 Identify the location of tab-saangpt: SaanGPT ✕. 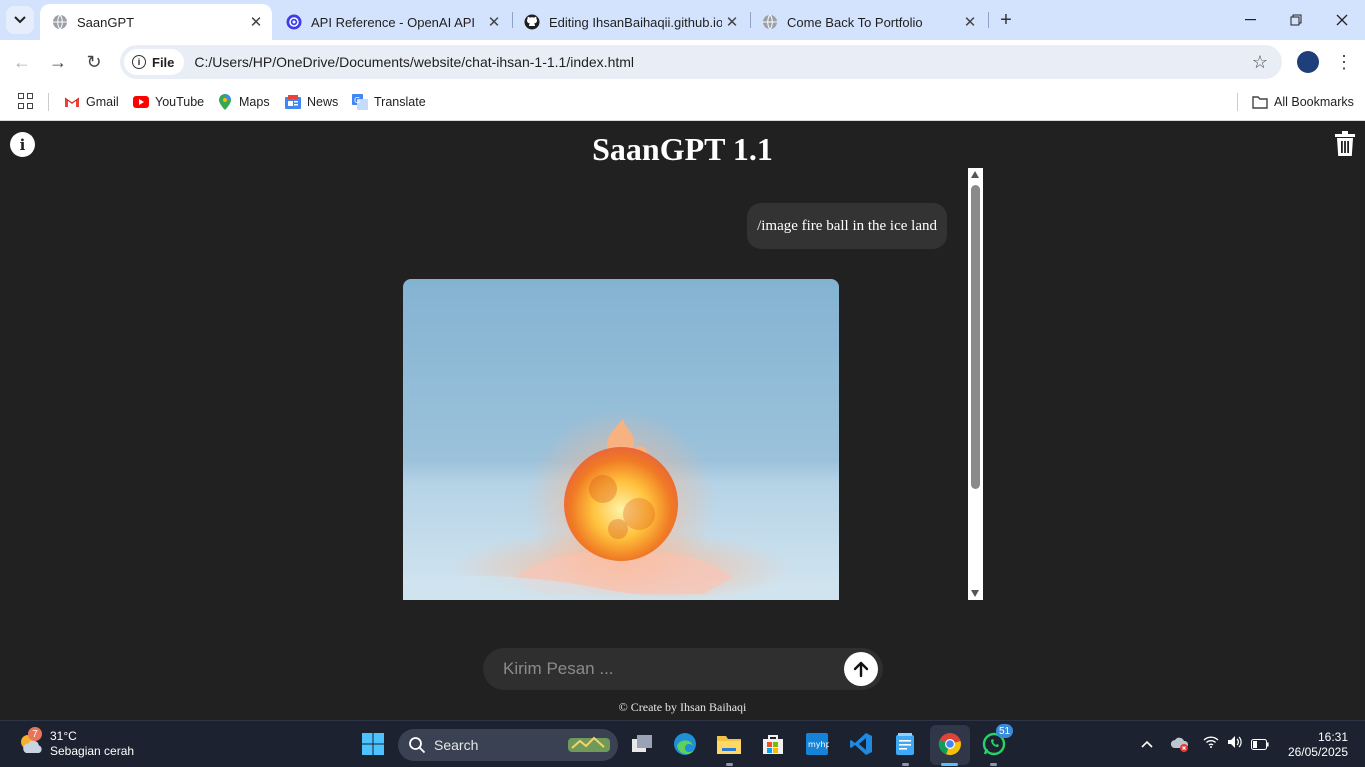
(156, 22).